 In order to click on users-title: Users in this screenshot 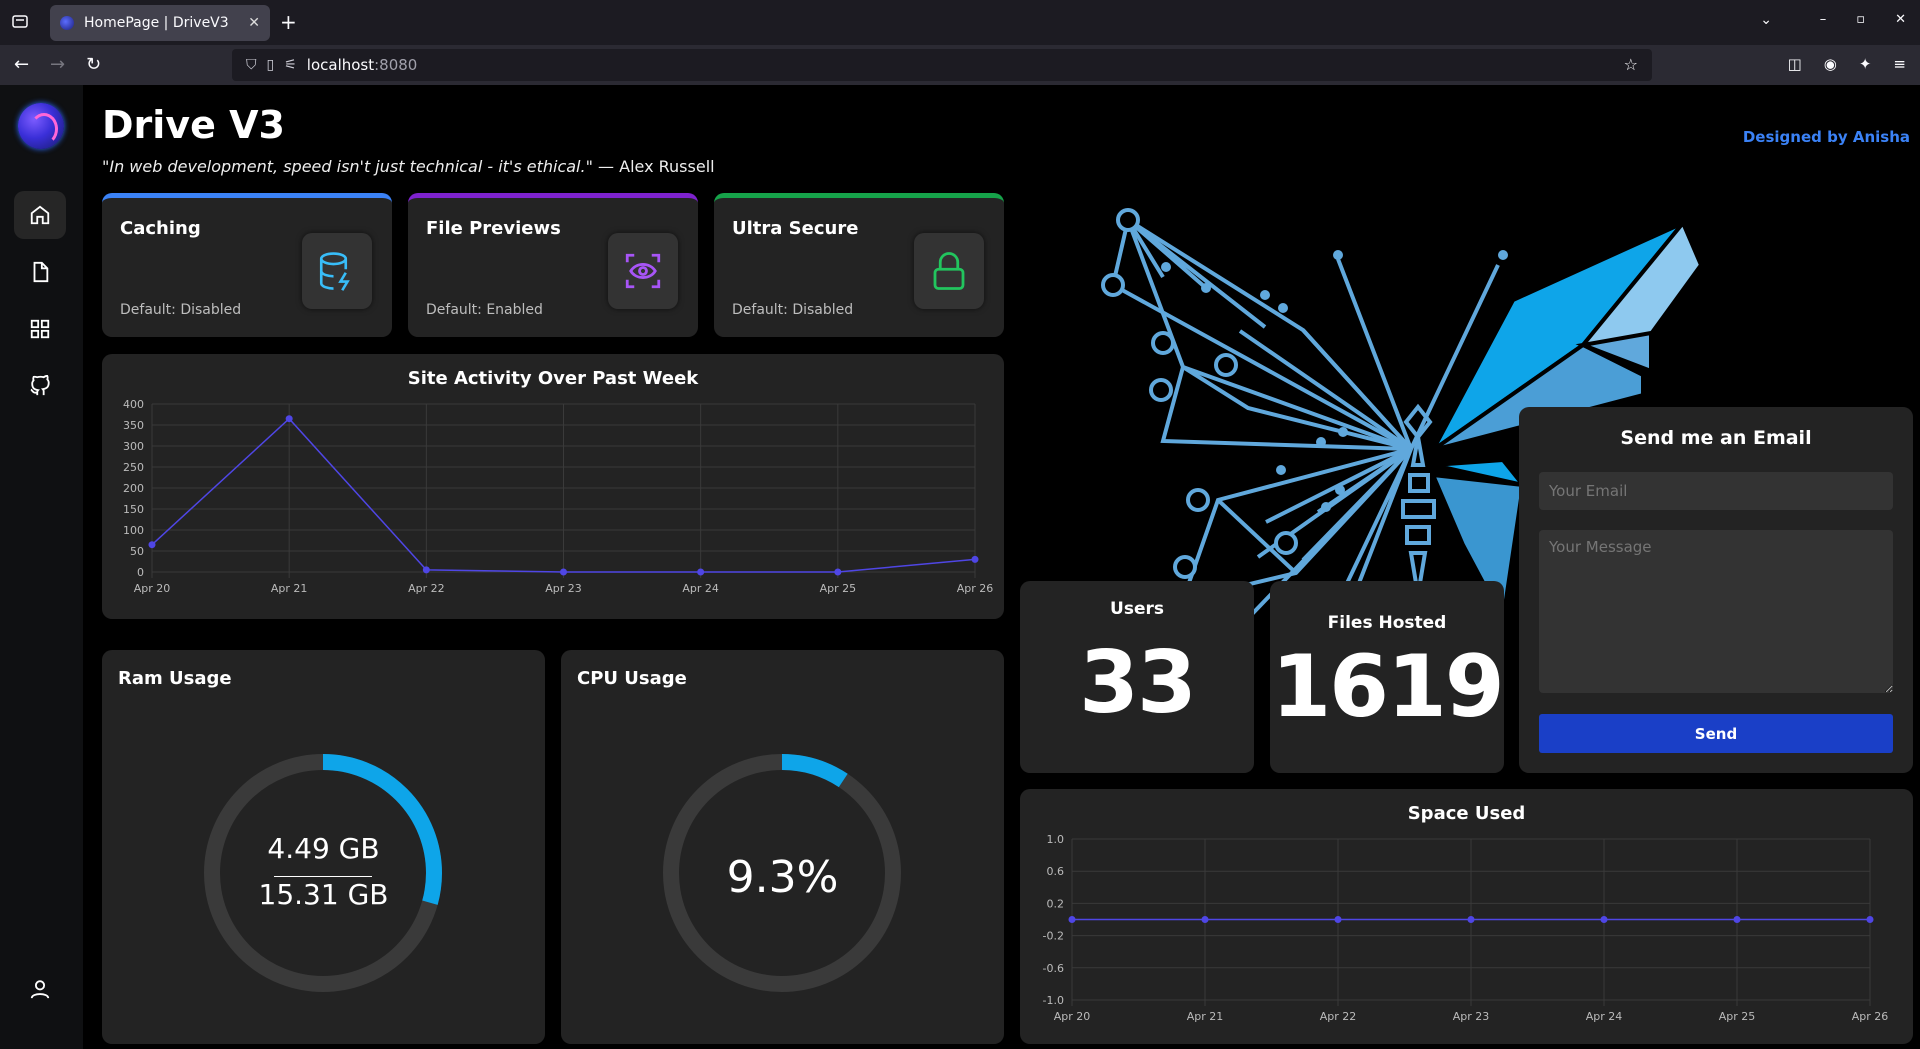, I will do `click(1137, 609)`.